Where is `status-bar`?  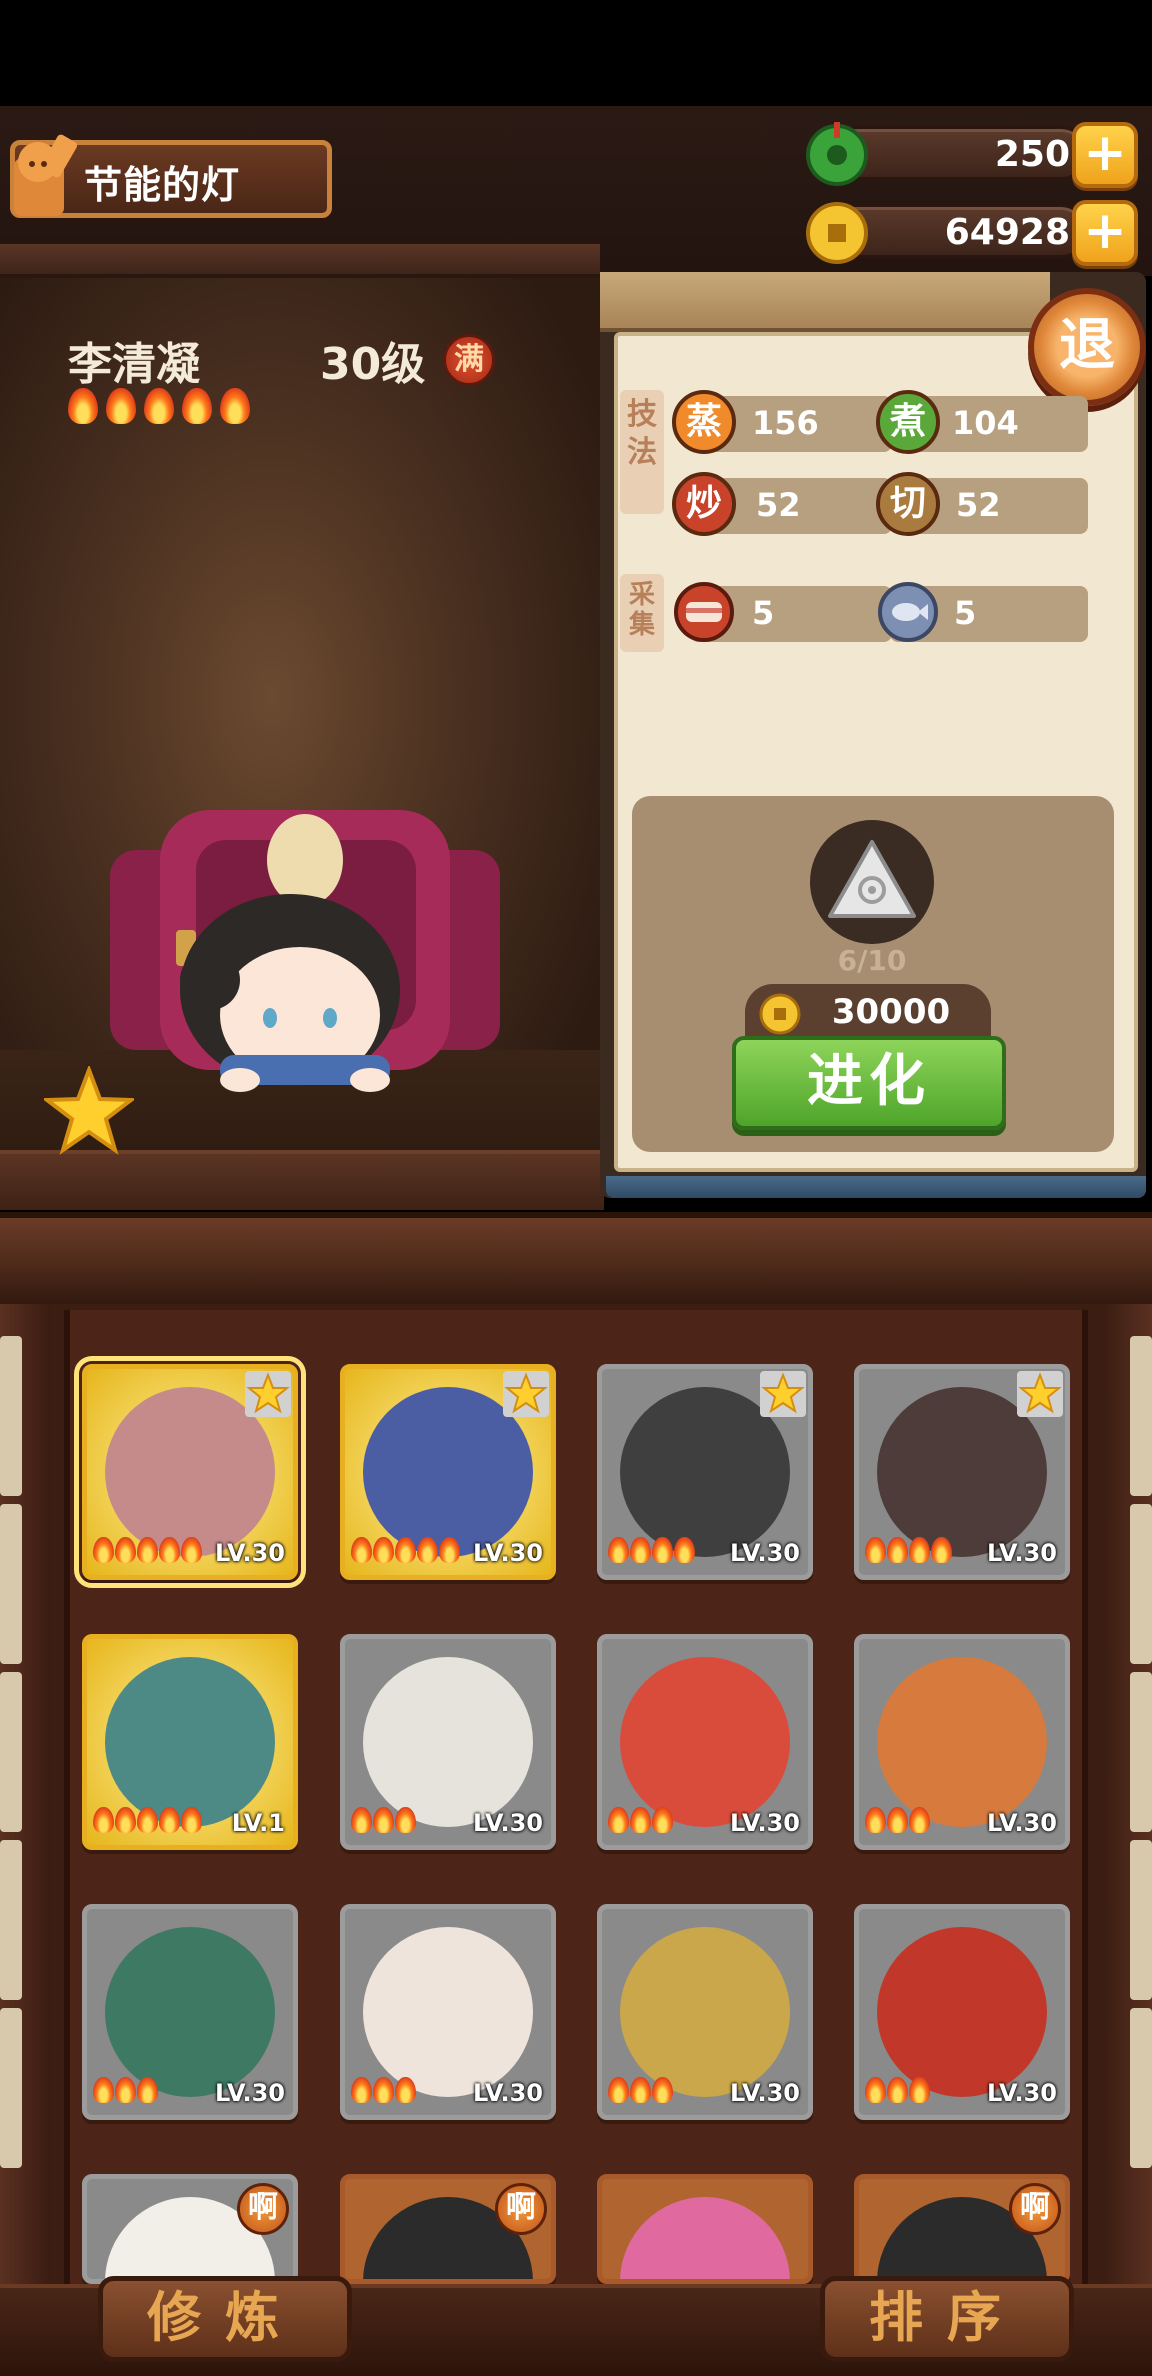 status-bar is located at coordinates (576, 53).